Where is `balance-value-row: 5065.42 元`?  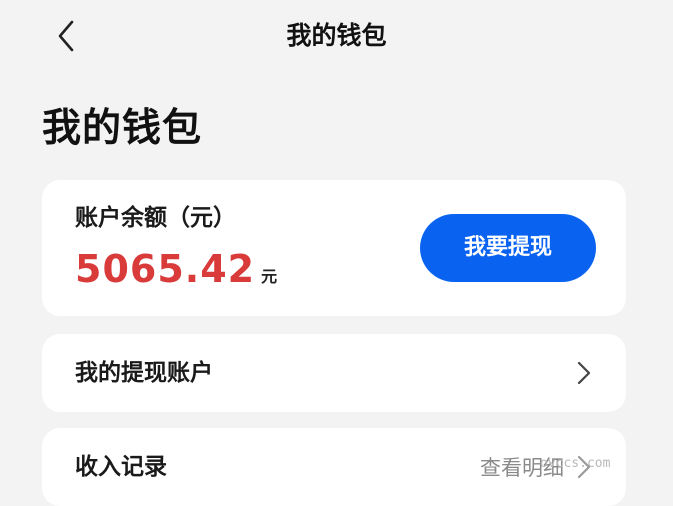 balance-value-row: 5065.42 元 is located at coordinates (176, 269).